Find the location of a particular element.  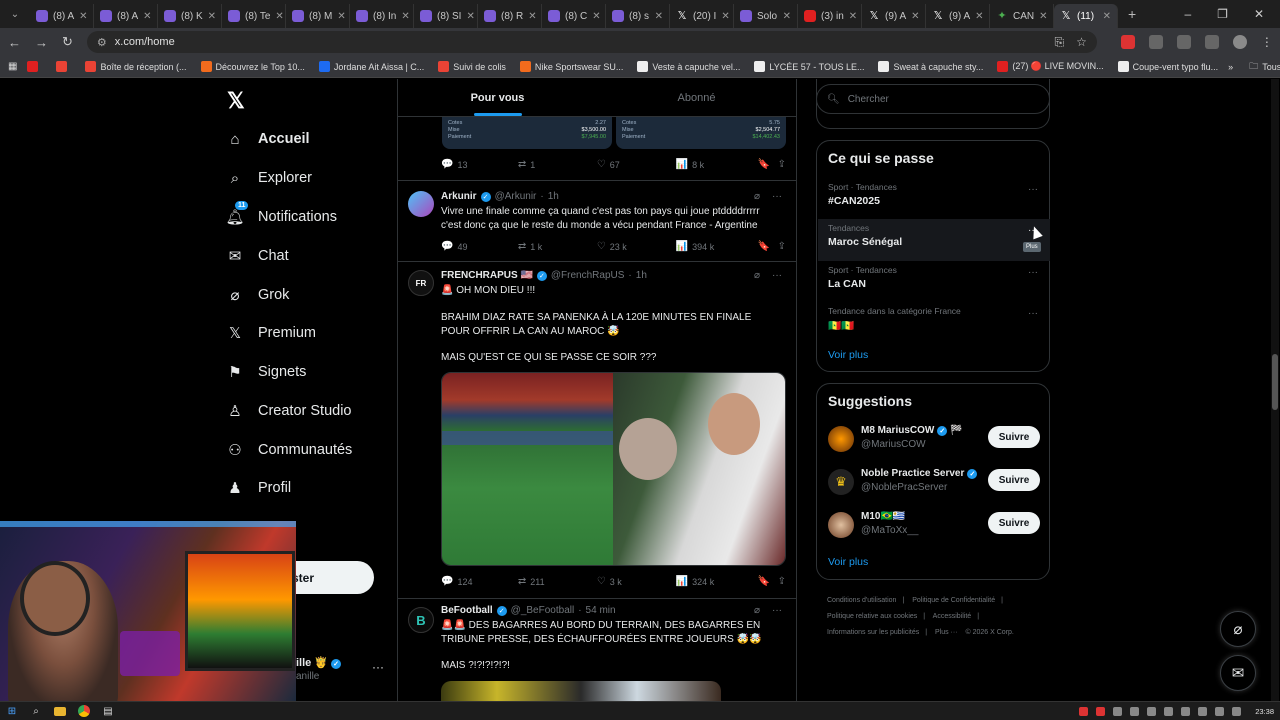

reload-icon: ↻ is located at coordinates (67, 42).